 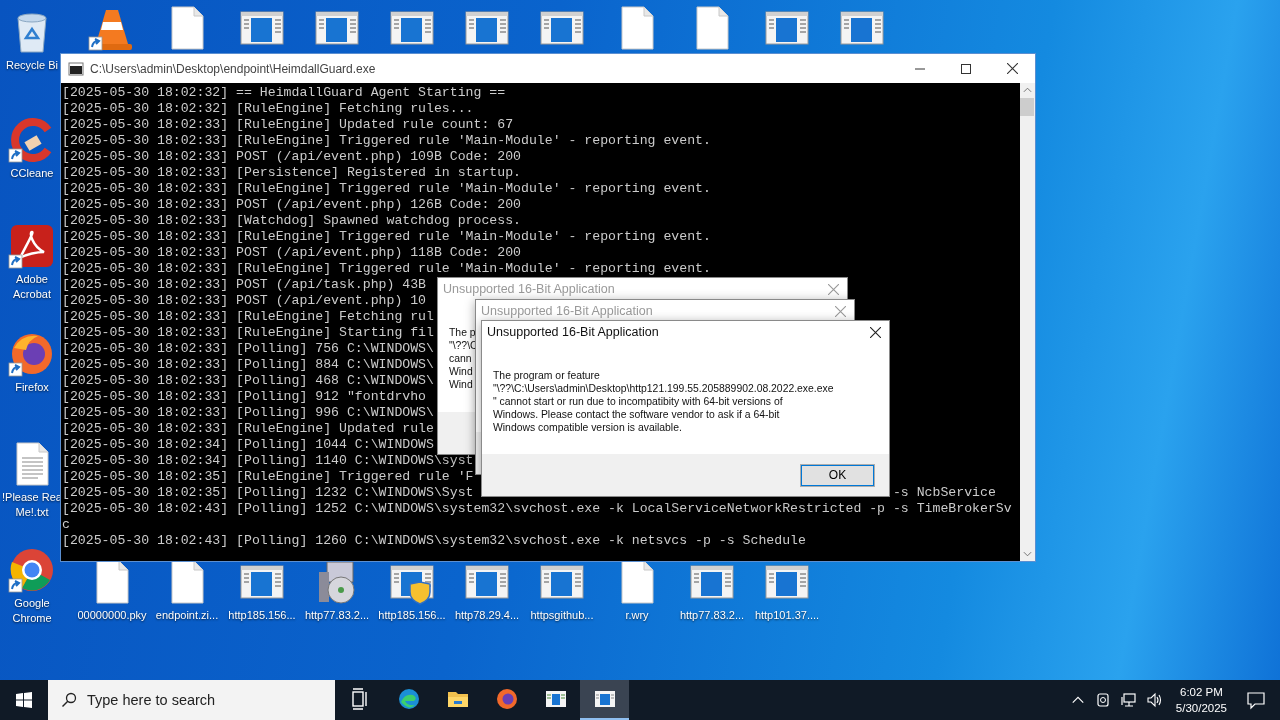 I want to click on desktop-item: Firefox, so click(x=32, y=362).